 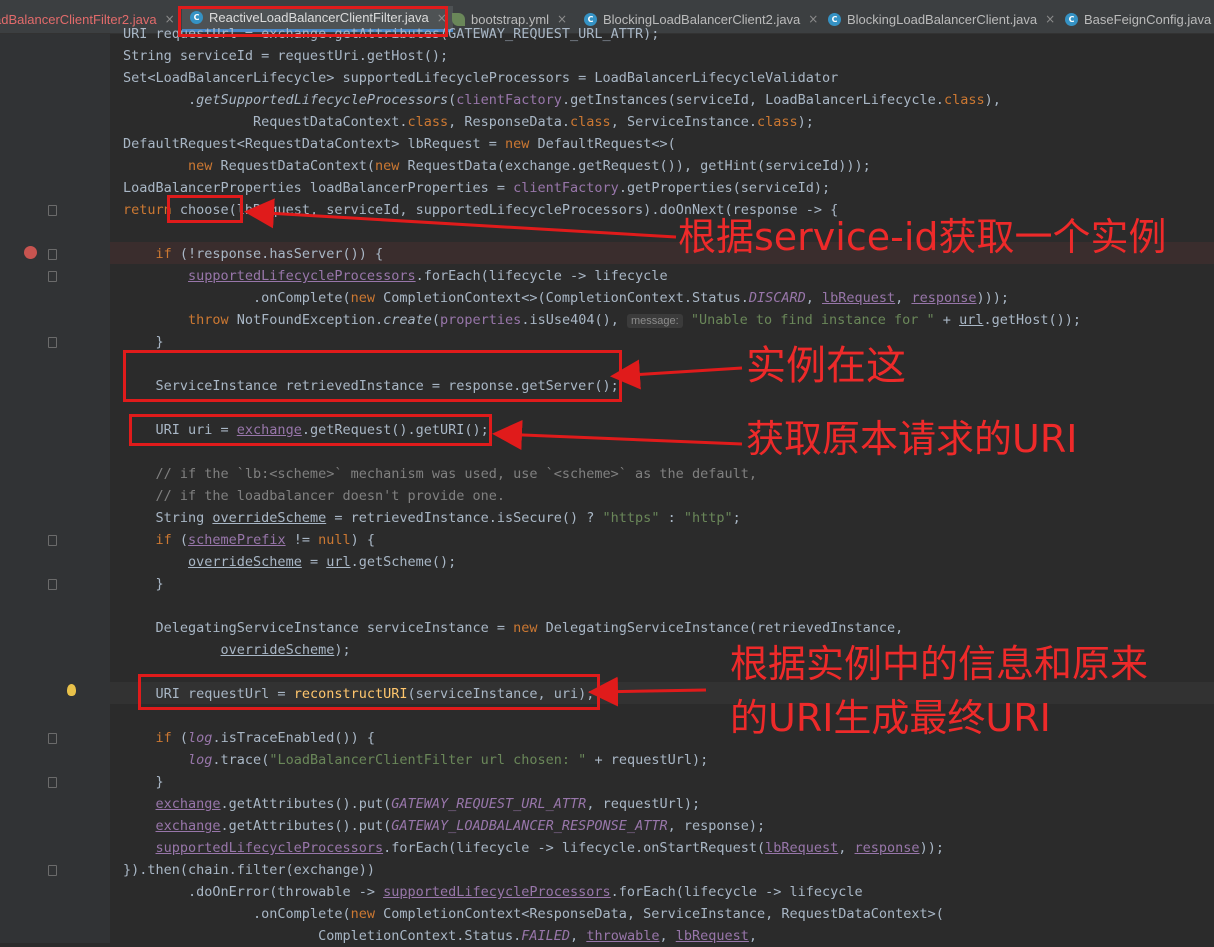 What do you see at coordinates (922, 237) in the screenshot?
I see `annotation-choose-instance: 根据service-id获取一个实例` at bounding box center [922, 237].